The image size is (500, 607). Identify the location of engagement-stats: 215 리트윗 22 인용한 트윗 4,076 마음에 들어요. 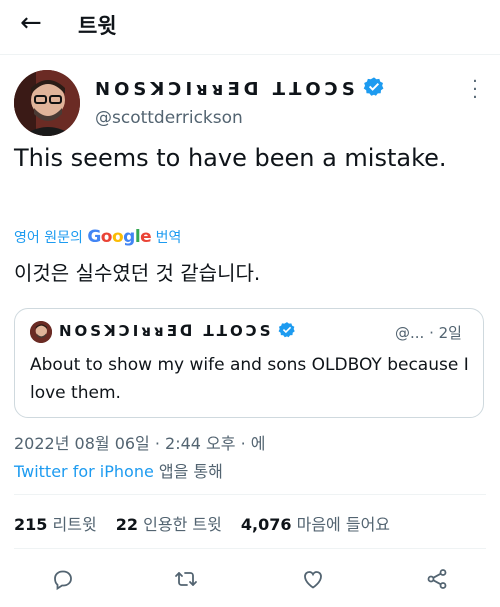
(209, 523).